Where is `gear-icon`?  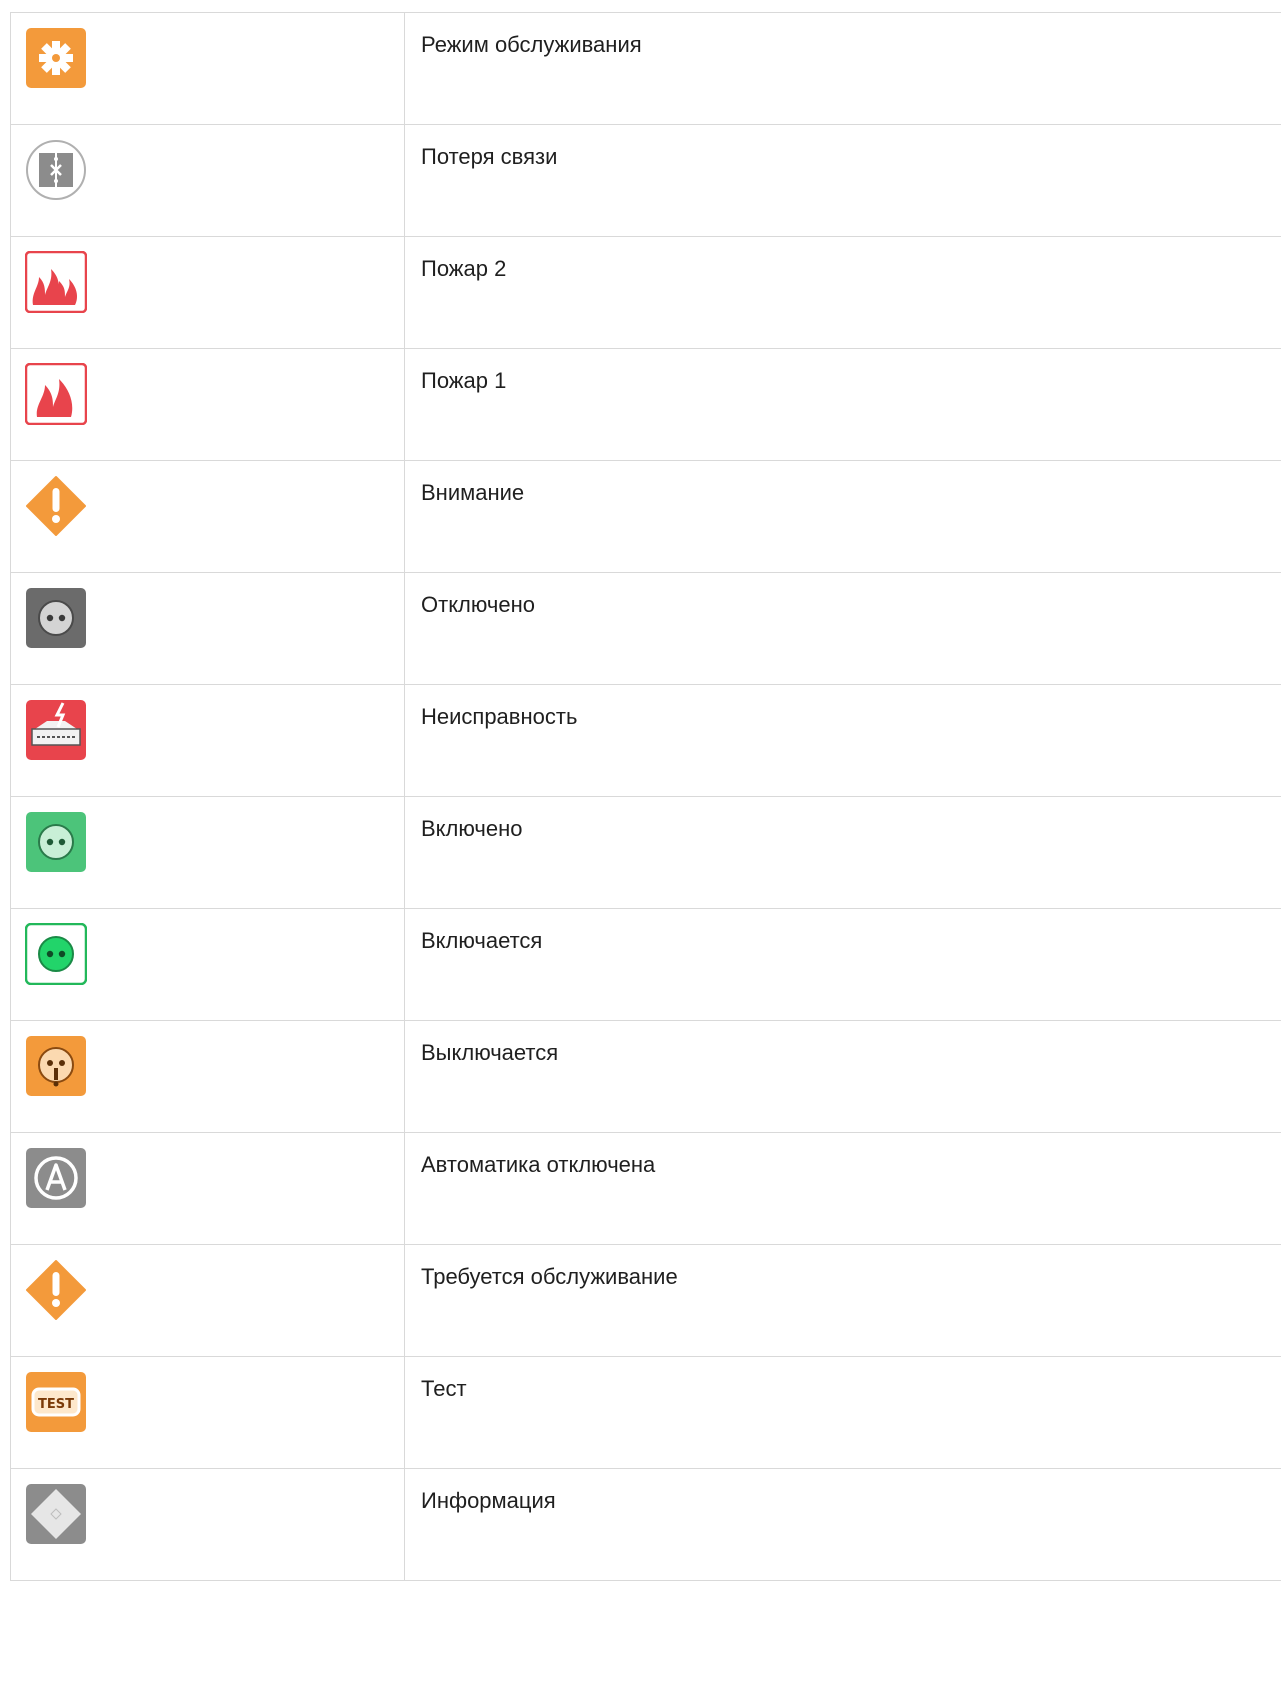 gear-icon is located at coordinates (56, 58).